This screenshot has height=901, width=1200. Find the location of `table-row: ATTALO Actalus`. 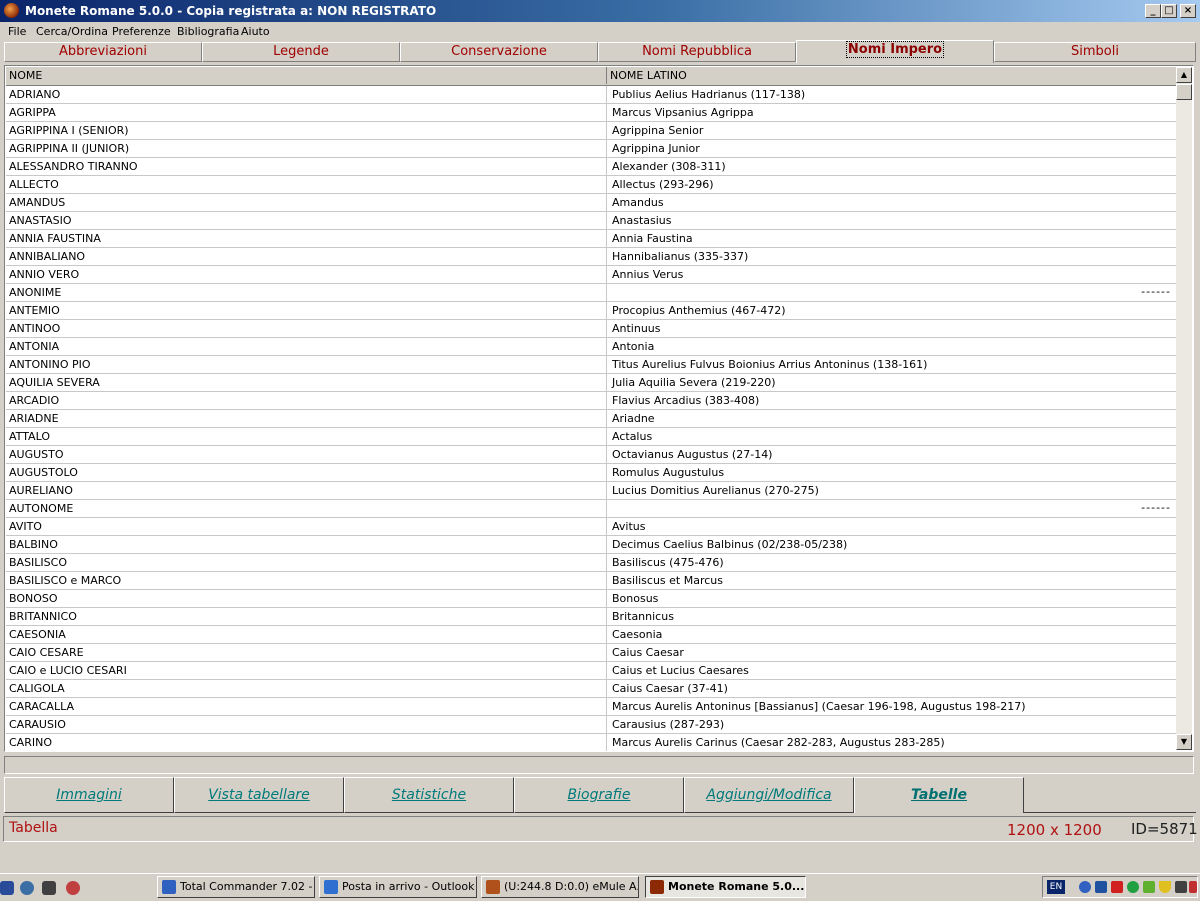

table-row: ATTALO Actalus is located at coordinates (591, 437).